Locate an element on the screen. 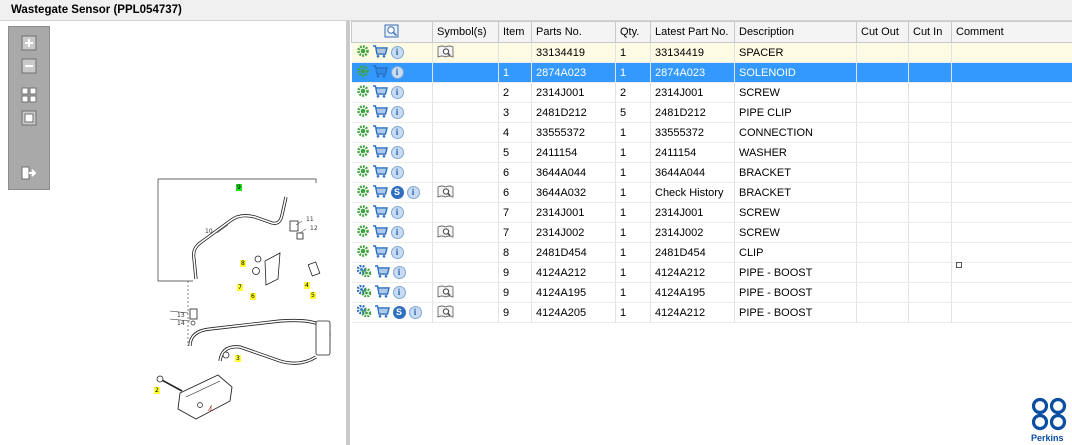 The width and height of the screenshot is (1072, 445). symbols-cell is located at coordinates (465, 192).